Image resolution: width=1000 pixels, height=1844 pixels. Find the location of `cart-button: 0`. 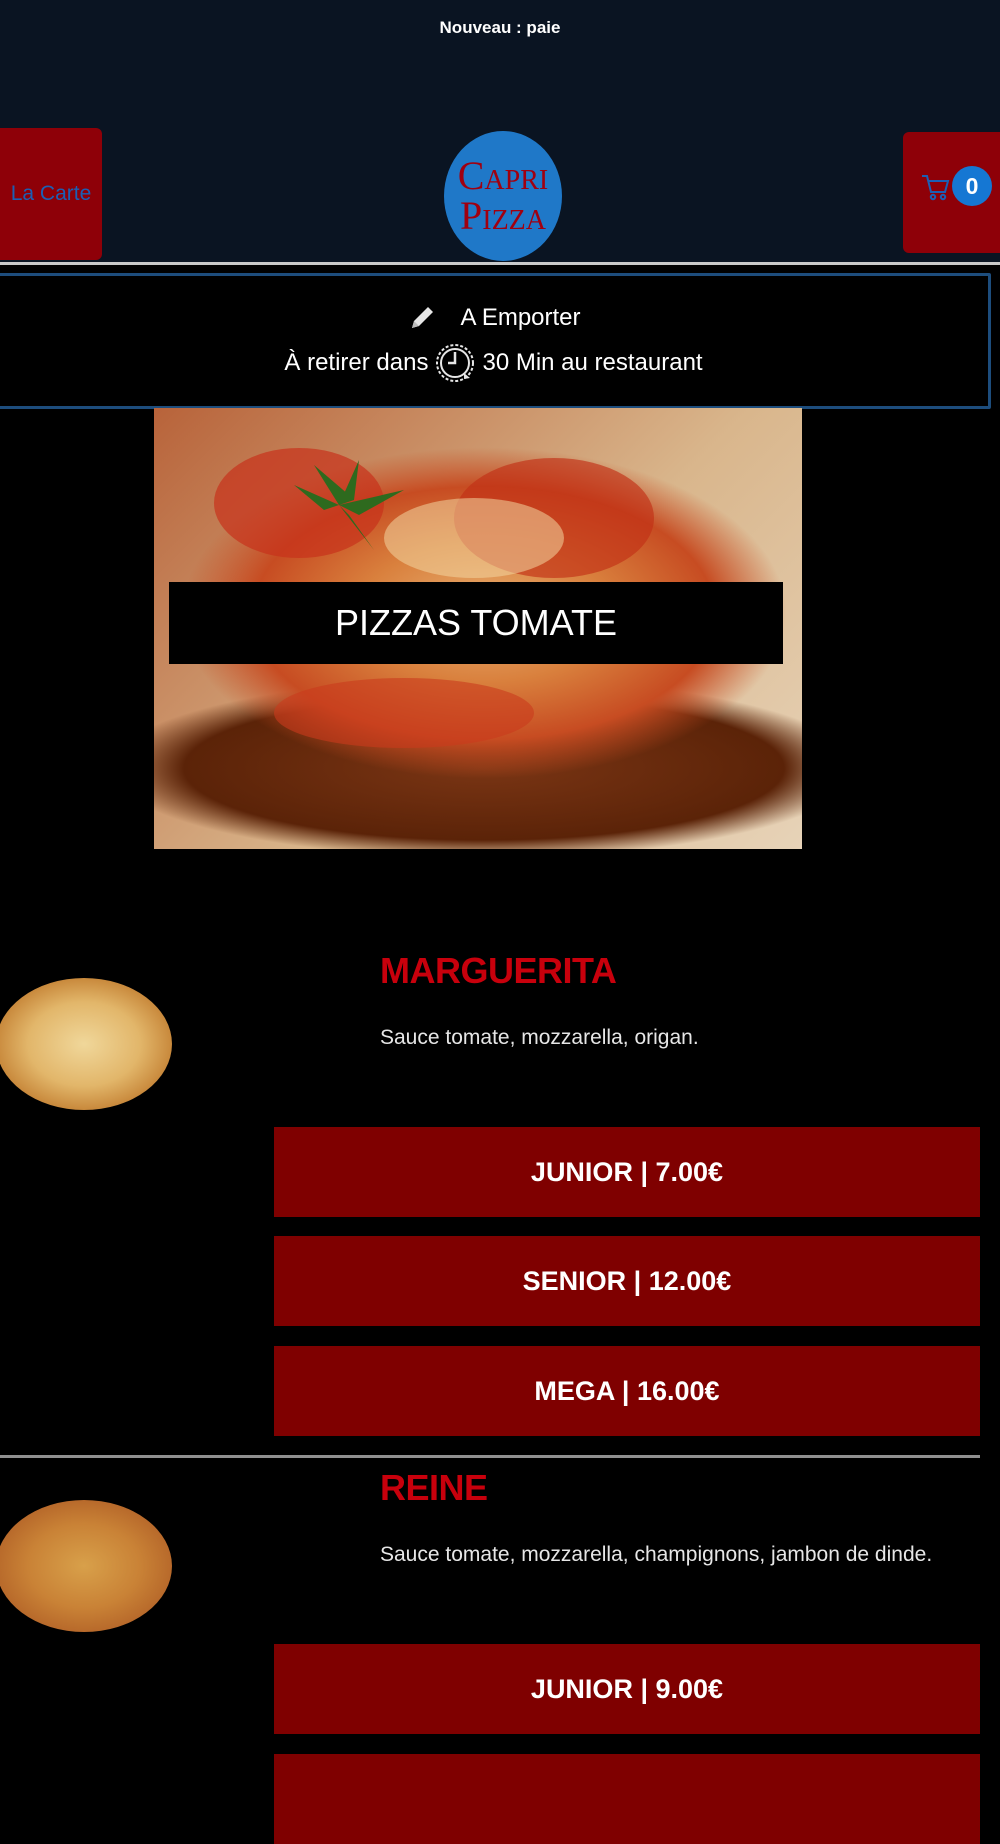

cart-button: 0 is located at coordinates (951, 192).